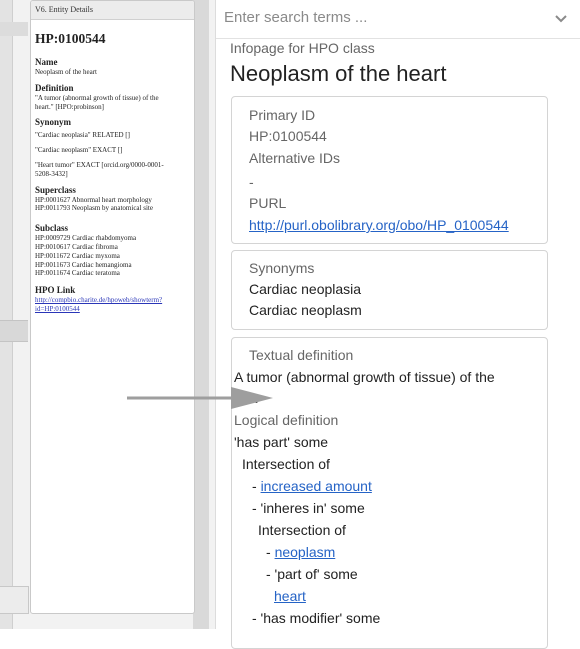  Describe the element at coordinates (46, 62) in the screenshot. I see `name-heading: Name` at that location.